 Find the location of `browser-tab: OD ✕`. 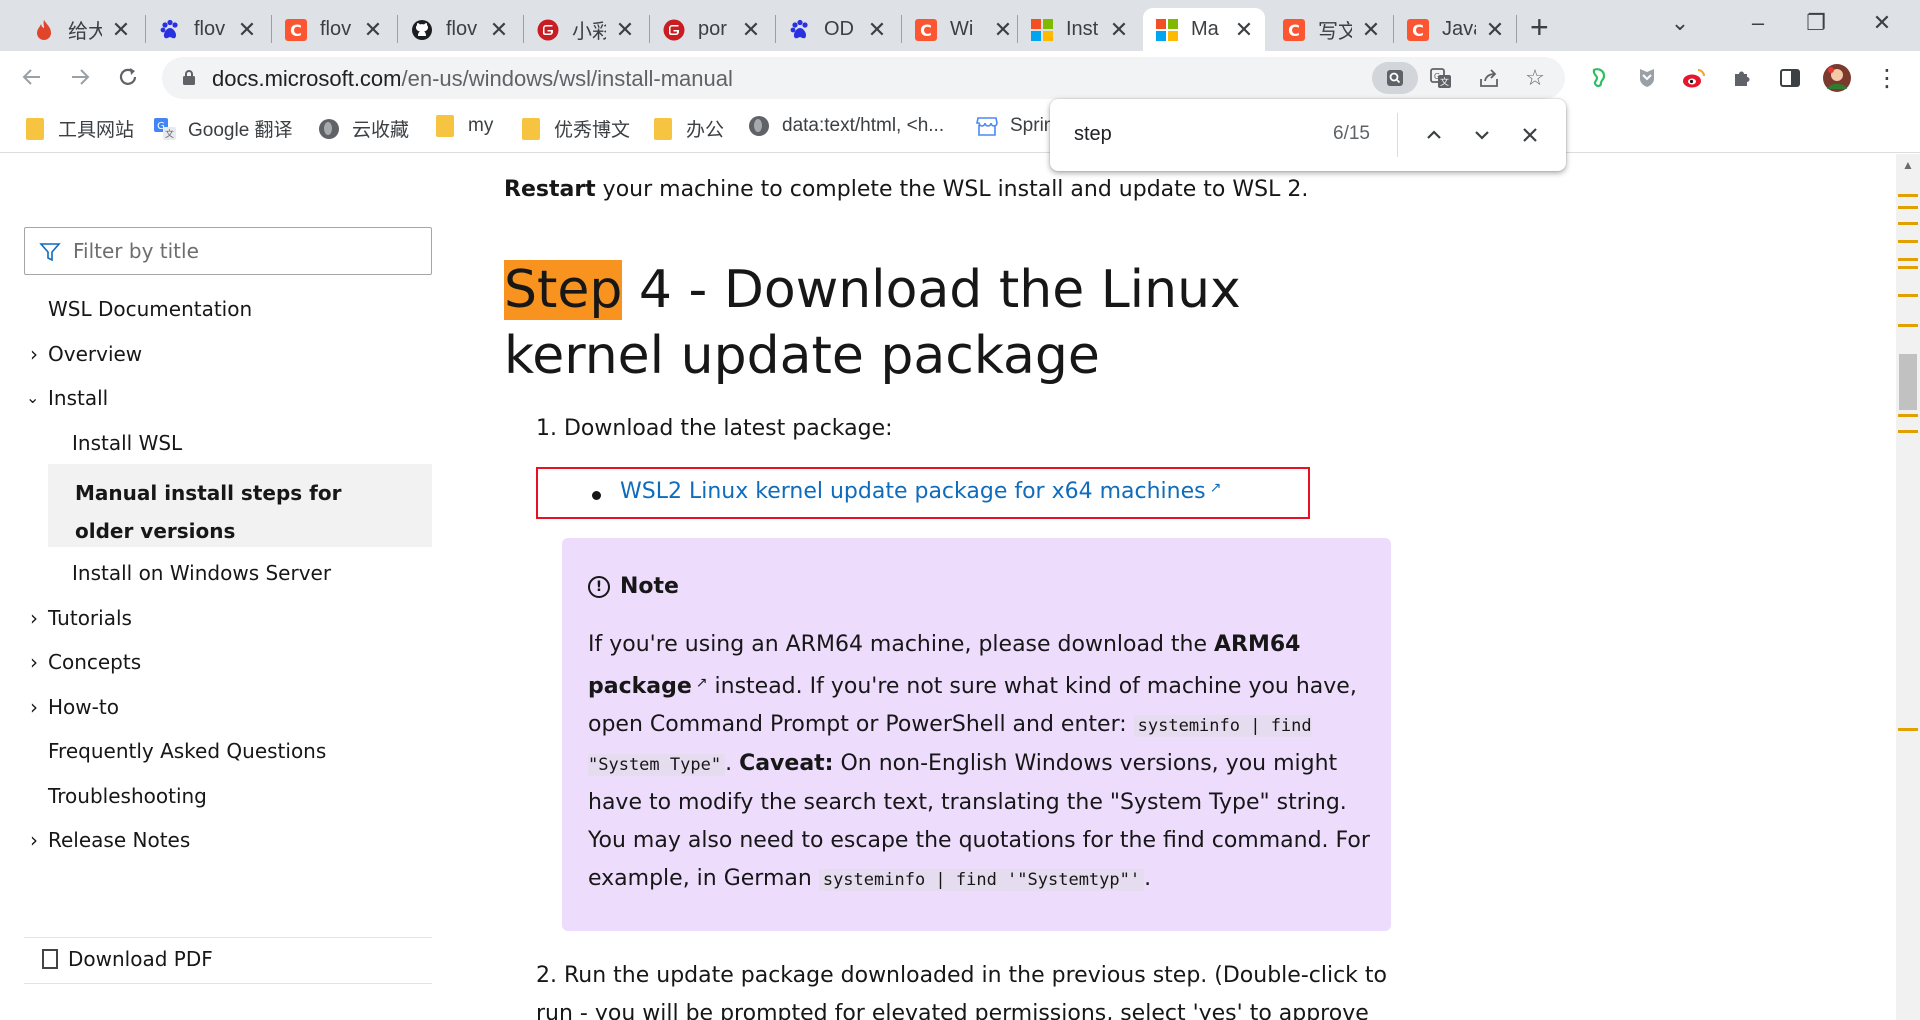

browser-tab: OD ✕ is located at coordinates (837, 29).